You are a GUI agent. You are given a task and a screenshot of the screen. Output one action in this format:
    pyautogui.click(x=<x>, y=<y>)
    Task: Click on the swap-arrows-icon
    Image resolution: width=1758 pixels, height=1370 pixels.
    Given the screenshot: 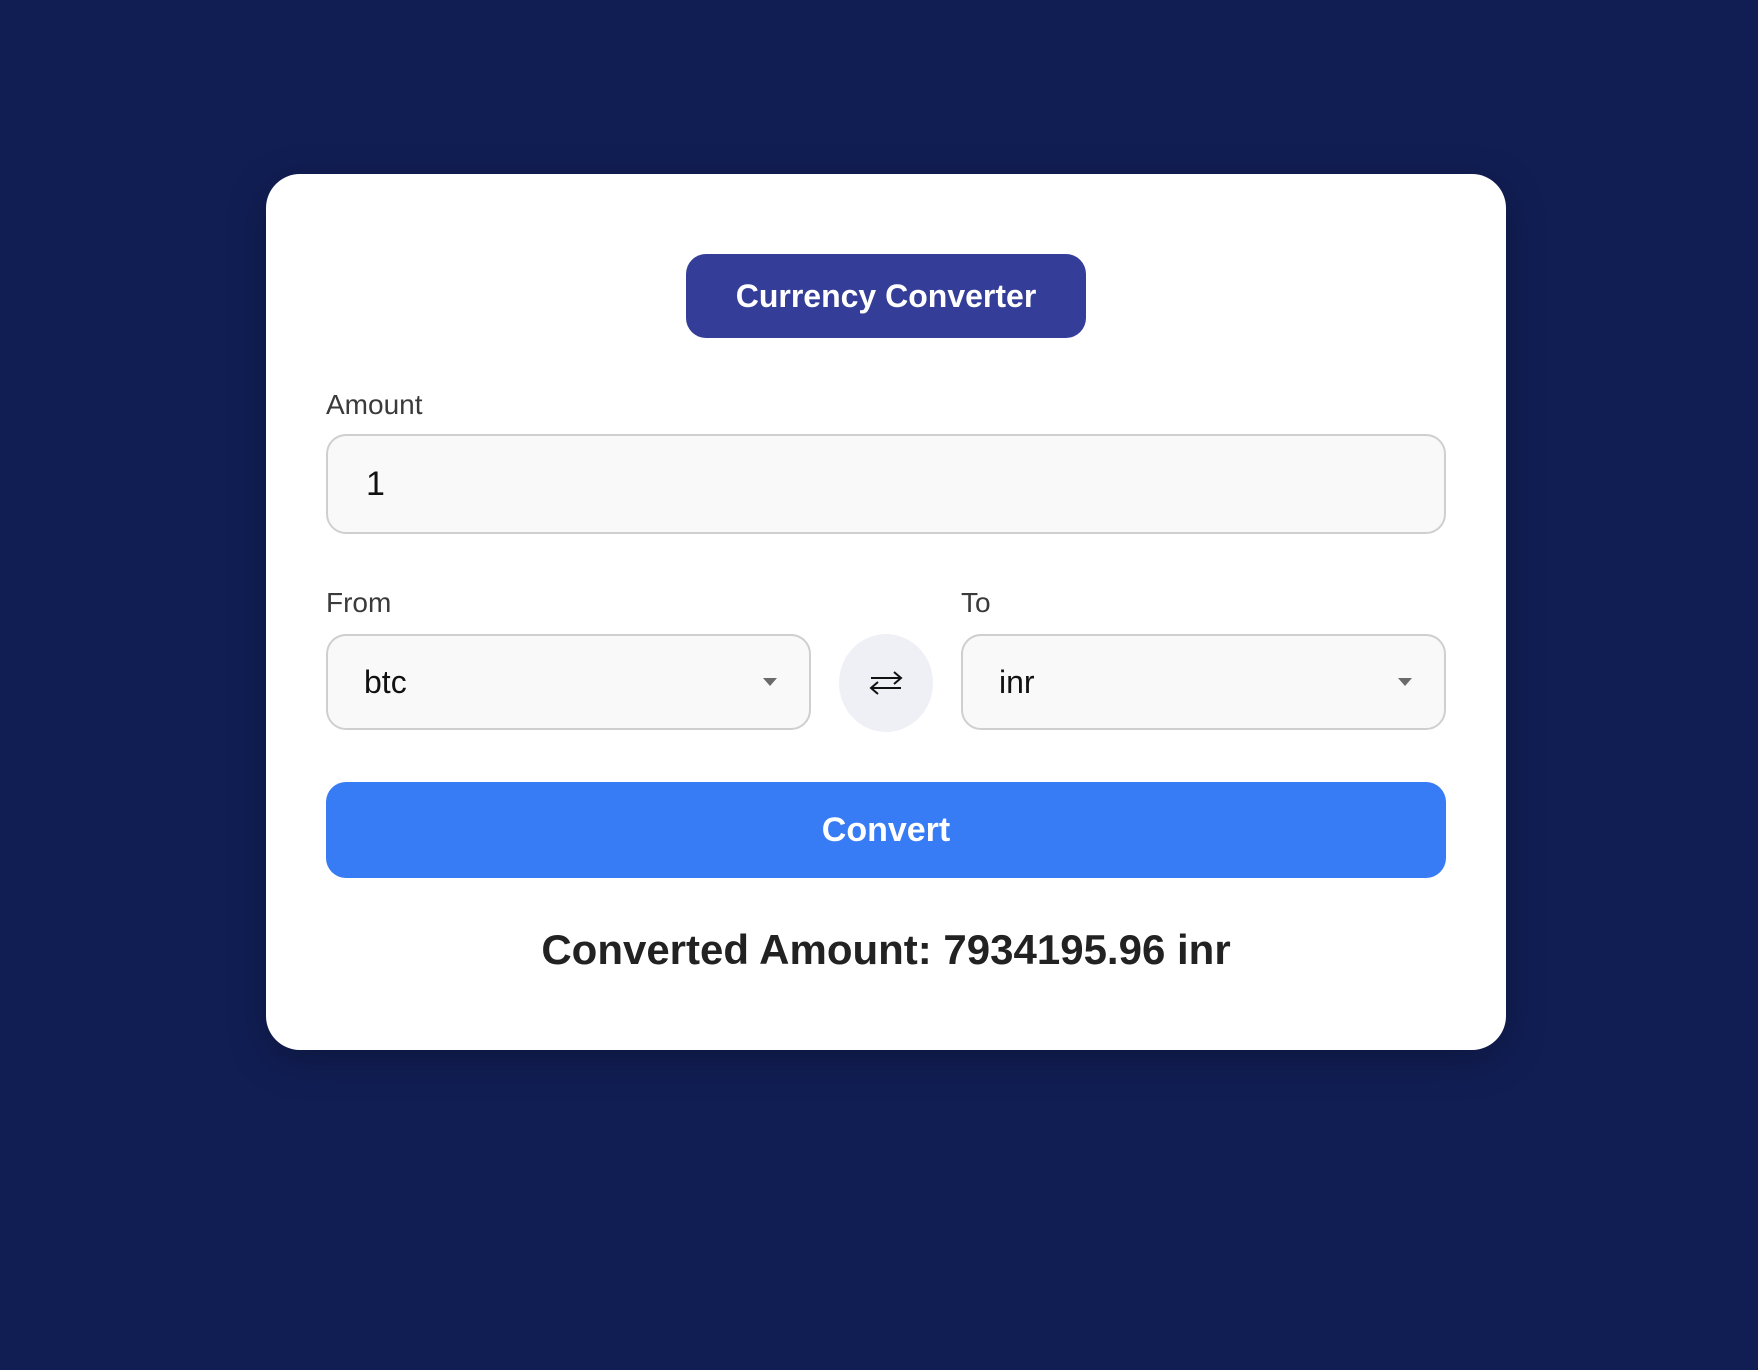 What is the action you would take?
    pyautogui.click(x=886, y=683)
    